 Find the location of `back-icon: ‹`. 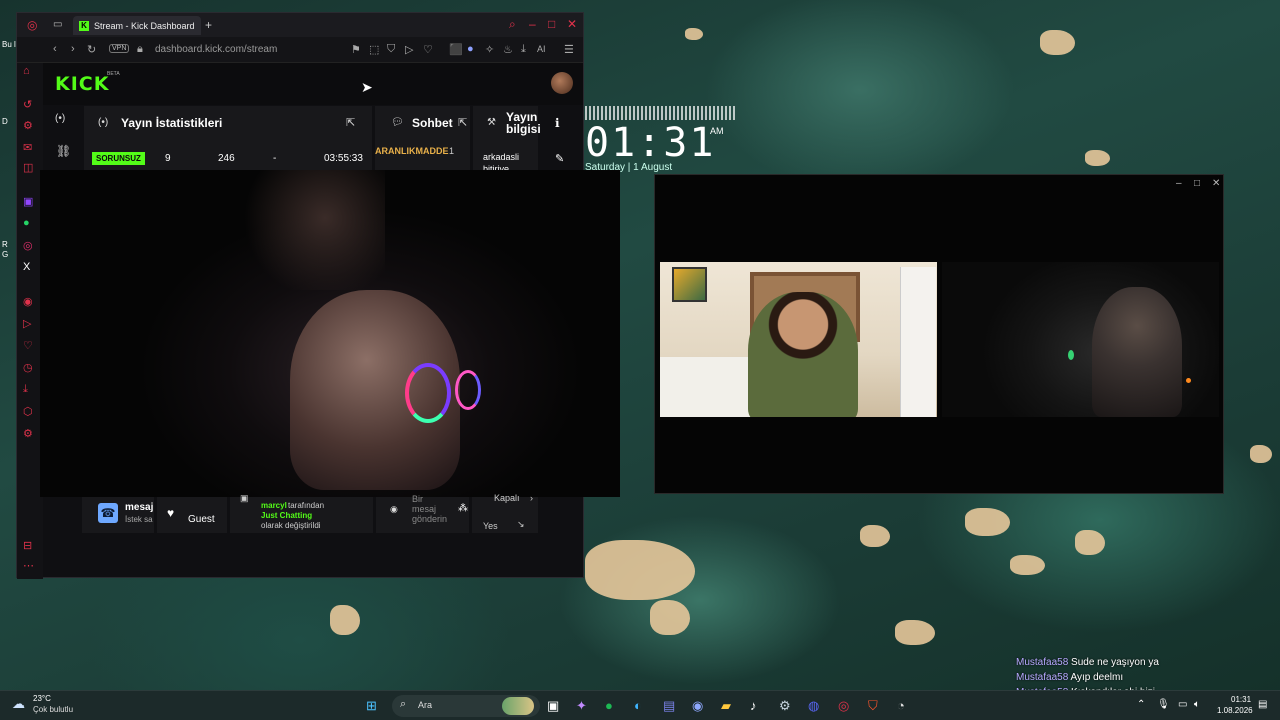

back-icon: ‹ is located at coordinates (55, 49).